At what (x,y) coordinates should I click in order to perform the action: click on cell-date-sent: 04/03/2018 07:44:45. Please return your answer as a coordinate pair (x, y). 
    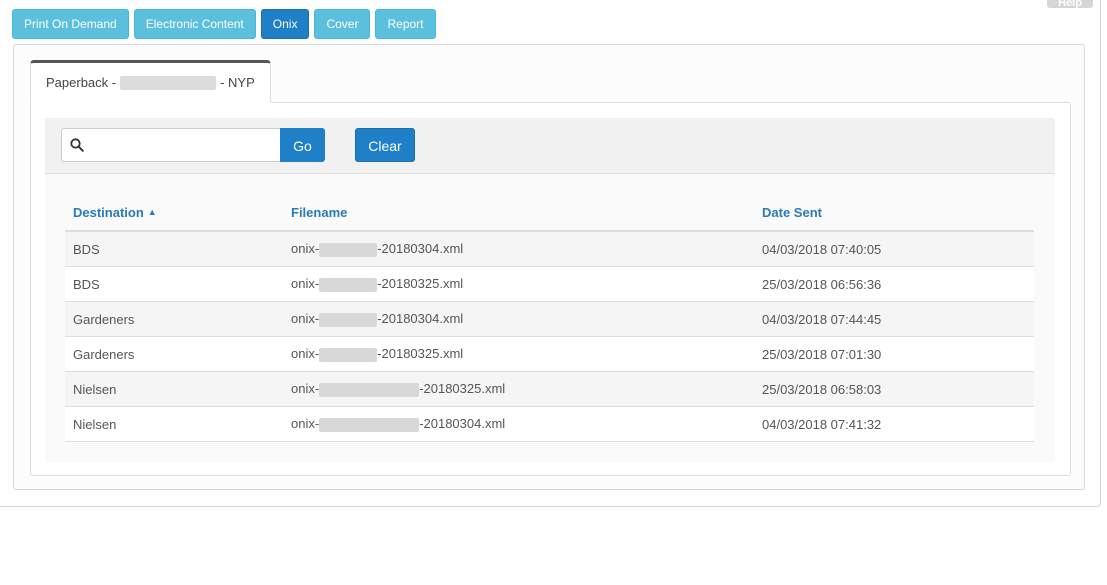
    Looking at the image, I should click on (894, 319).